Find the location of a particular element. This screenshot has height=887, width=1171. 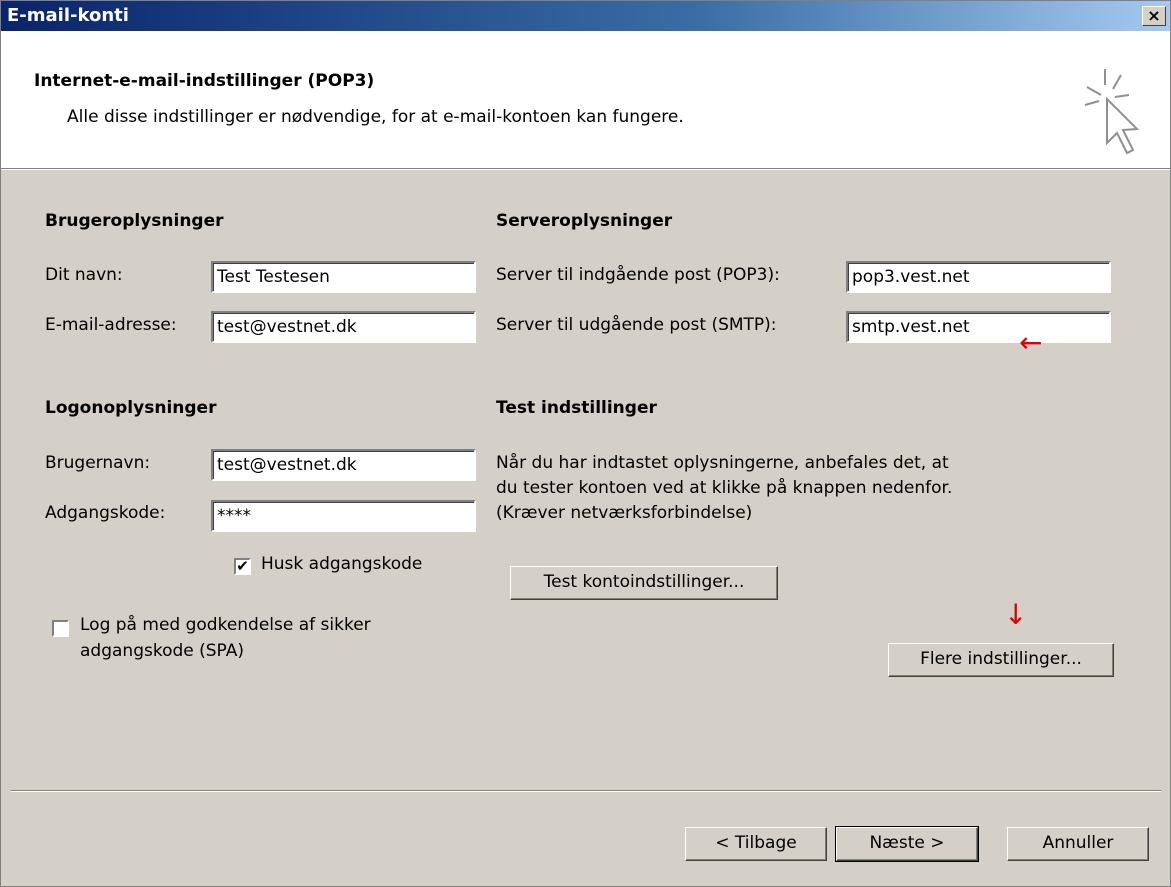

wizard-cursor-icon is located at coordinates (1112, 112).